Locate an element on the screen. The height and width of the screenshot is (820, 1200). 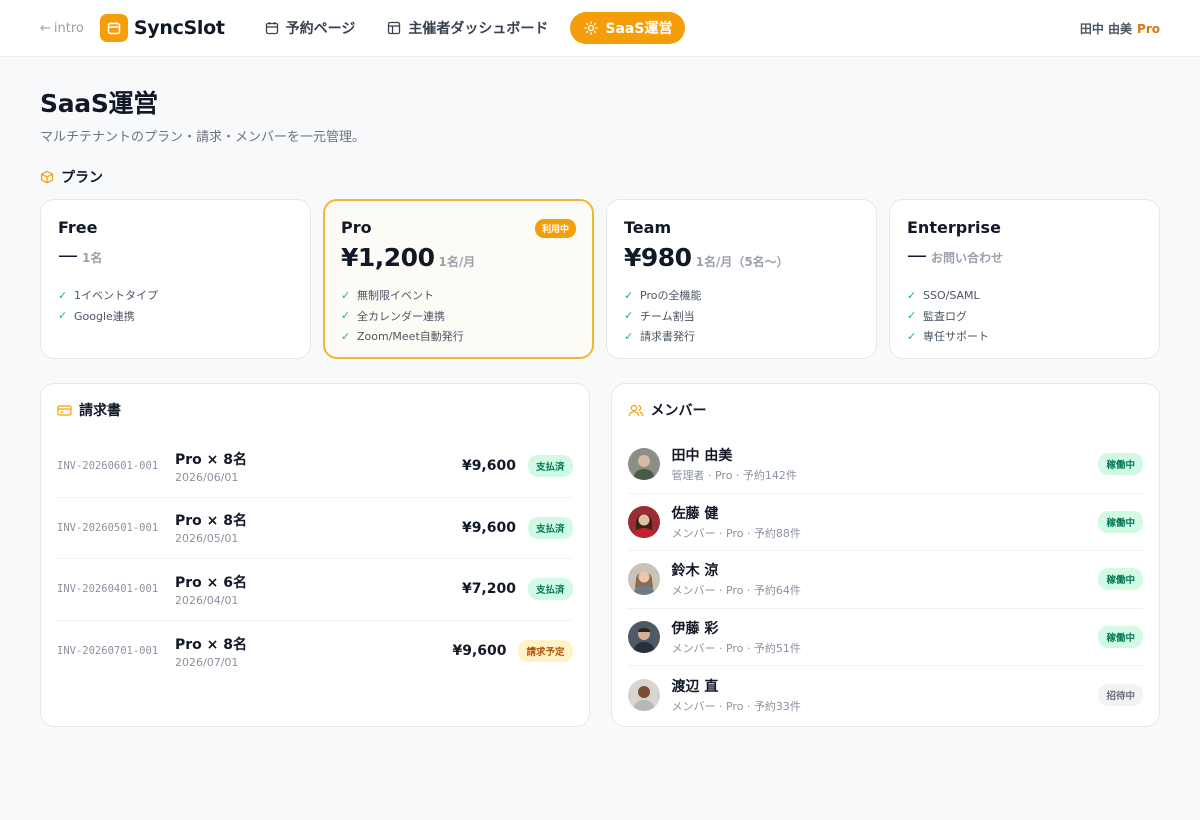
nav-host-dashboard: 主催者ダッシュボード is located at coordinates (467, 28).